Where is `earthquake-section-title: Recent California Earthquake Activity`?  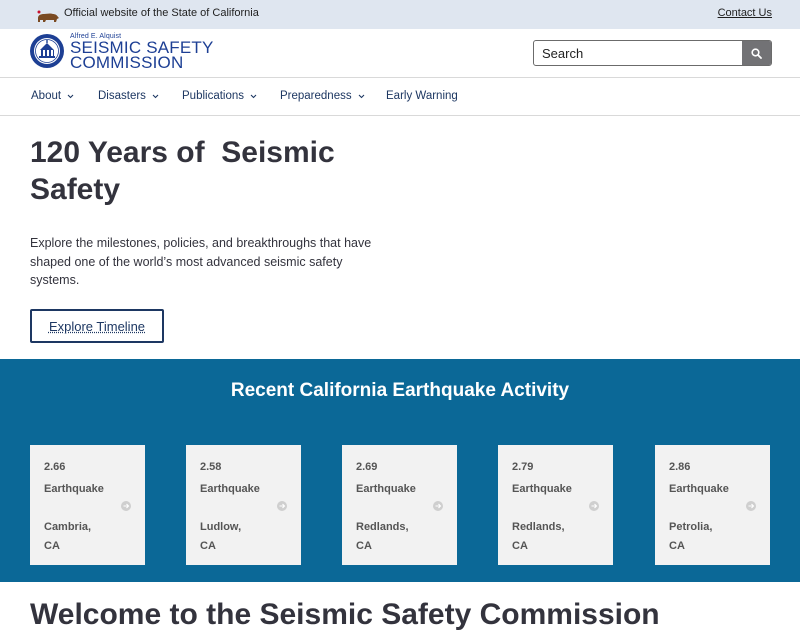 earthquake-section-title: Recent California Earthquake Activity is located at coordinates (400, 390).